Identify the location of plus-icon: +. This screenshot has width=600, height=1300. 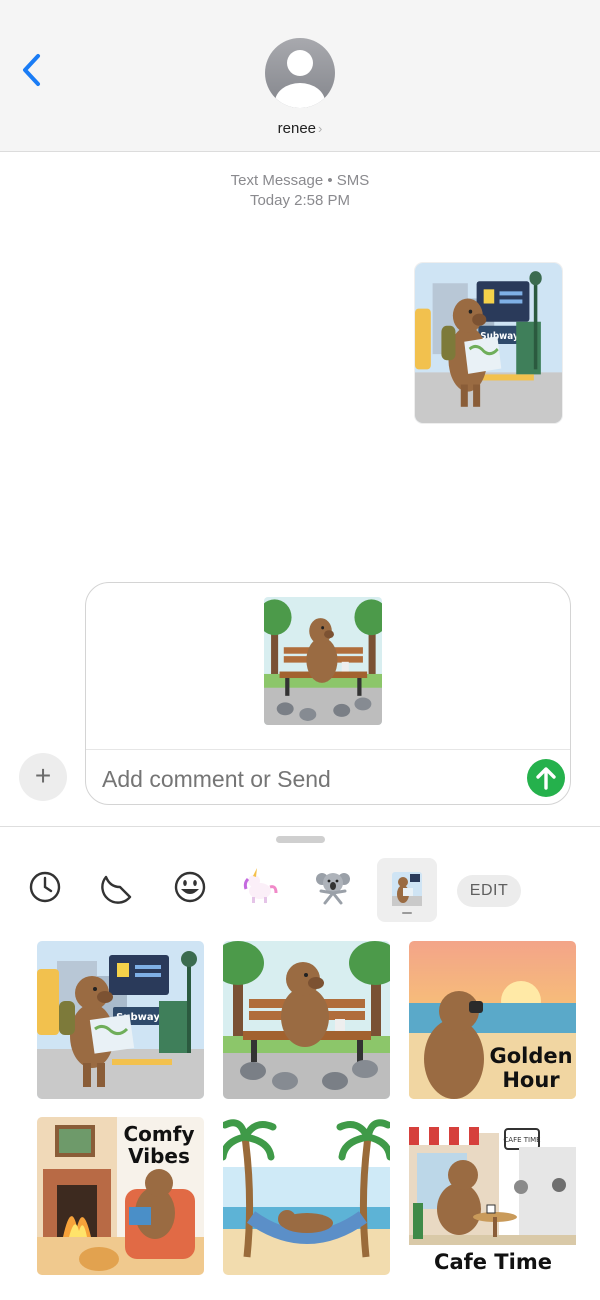
(43, 775).